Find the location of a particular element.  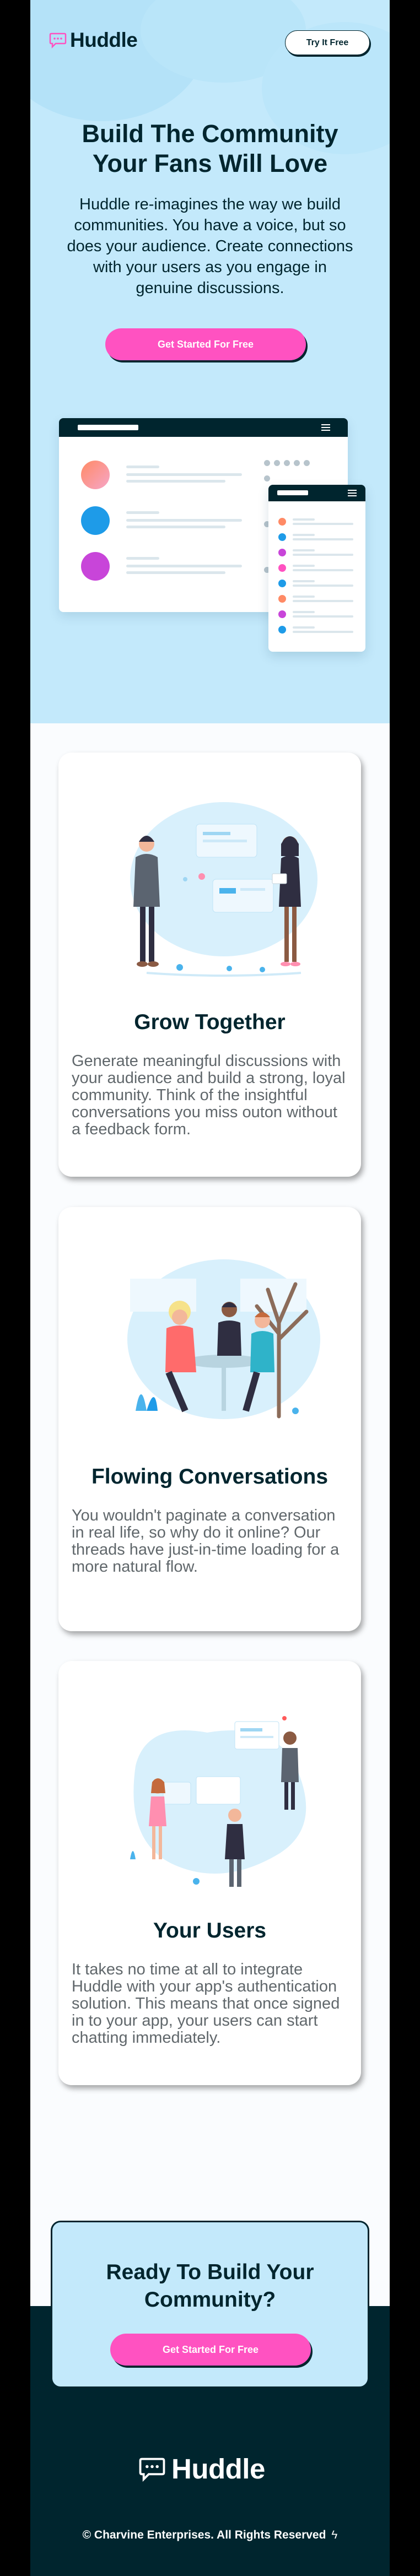

logo-text: Huddle is located at coordinates (104, 40).